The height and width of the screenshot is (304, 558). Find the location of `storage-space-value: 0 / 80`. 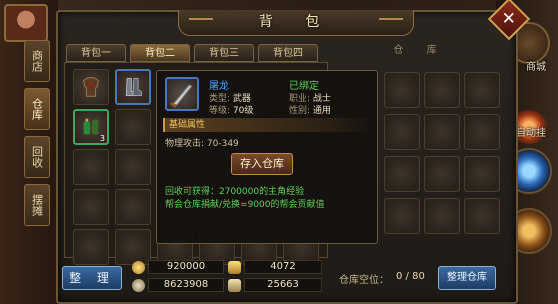

storage-space-value: 0 / 80 is located at coordinates (410, 276).